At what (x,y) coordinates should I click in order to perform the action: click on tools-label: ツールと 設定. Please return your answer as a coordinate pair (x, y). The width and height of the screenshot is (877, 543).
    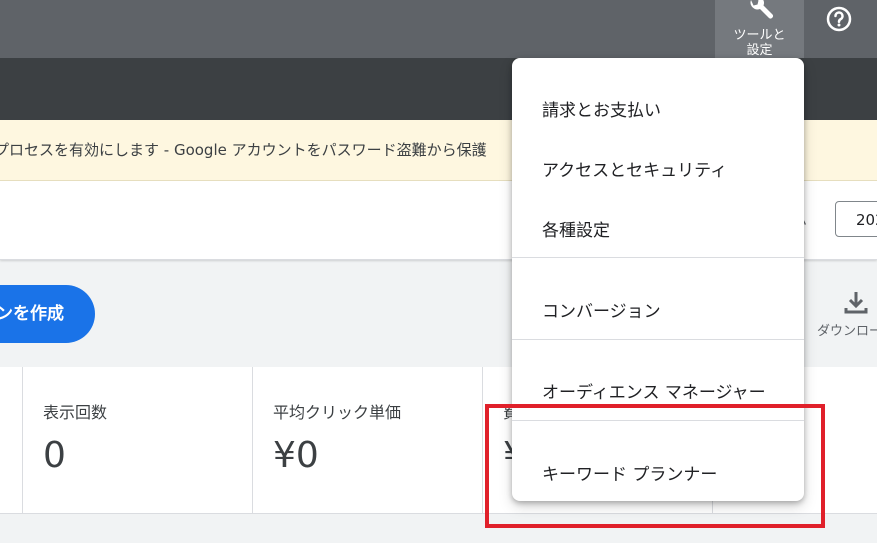
    Looking at the image, I should click on (759, 43).